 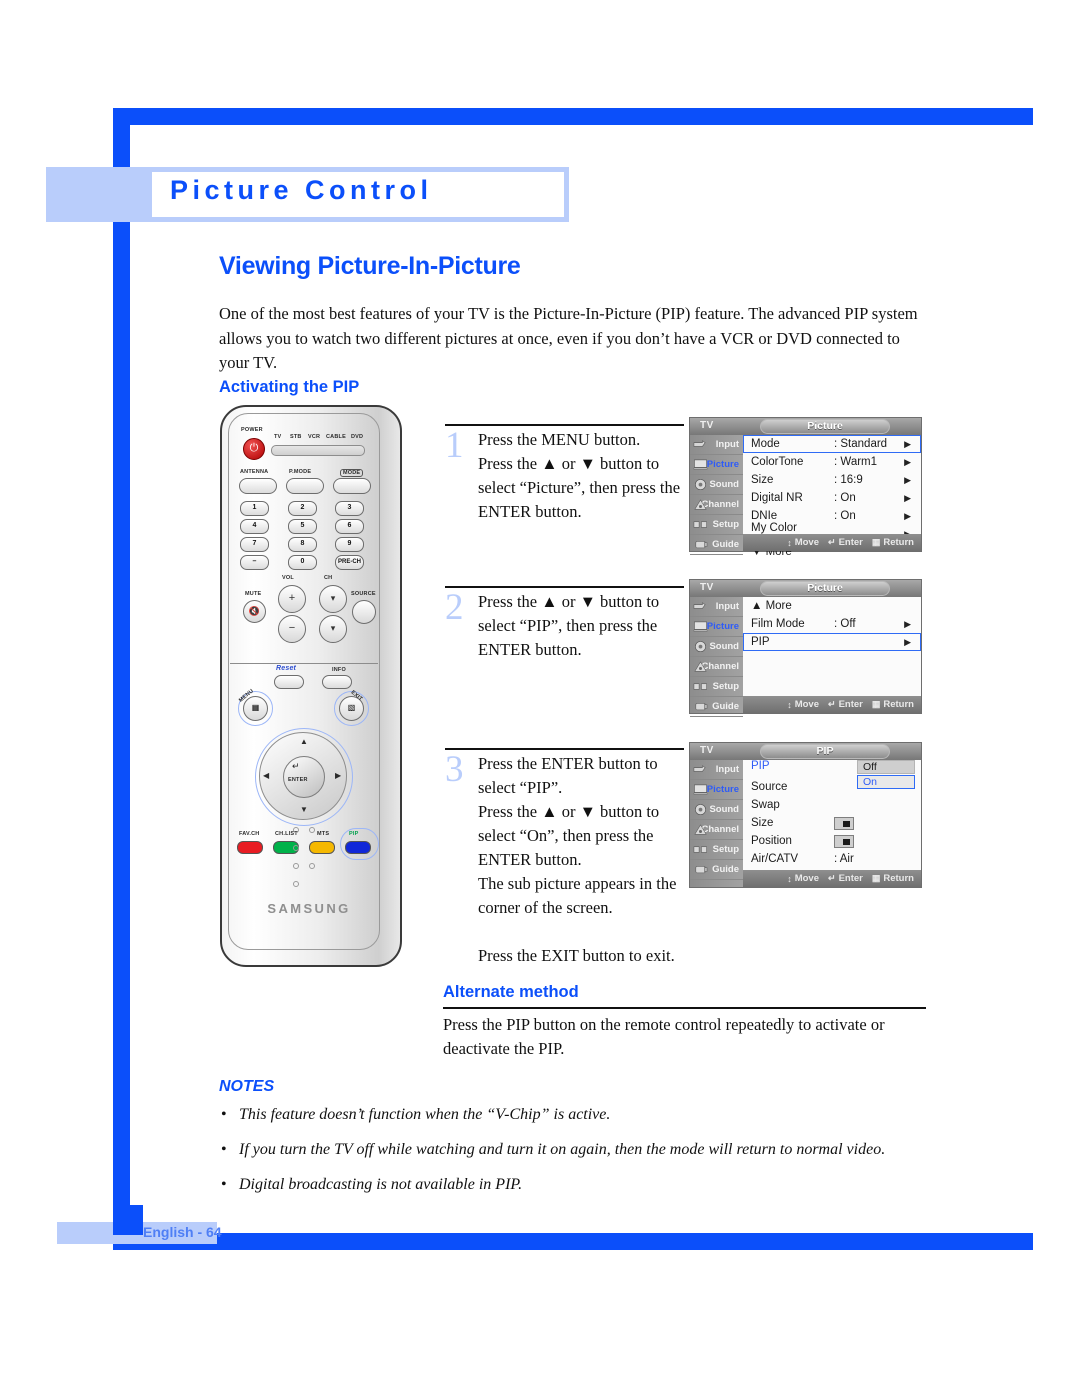 What do you see at coordinates (254, 449) in the screenshot?
I see `power-button: ⏻` at bounding box center [254, 449].